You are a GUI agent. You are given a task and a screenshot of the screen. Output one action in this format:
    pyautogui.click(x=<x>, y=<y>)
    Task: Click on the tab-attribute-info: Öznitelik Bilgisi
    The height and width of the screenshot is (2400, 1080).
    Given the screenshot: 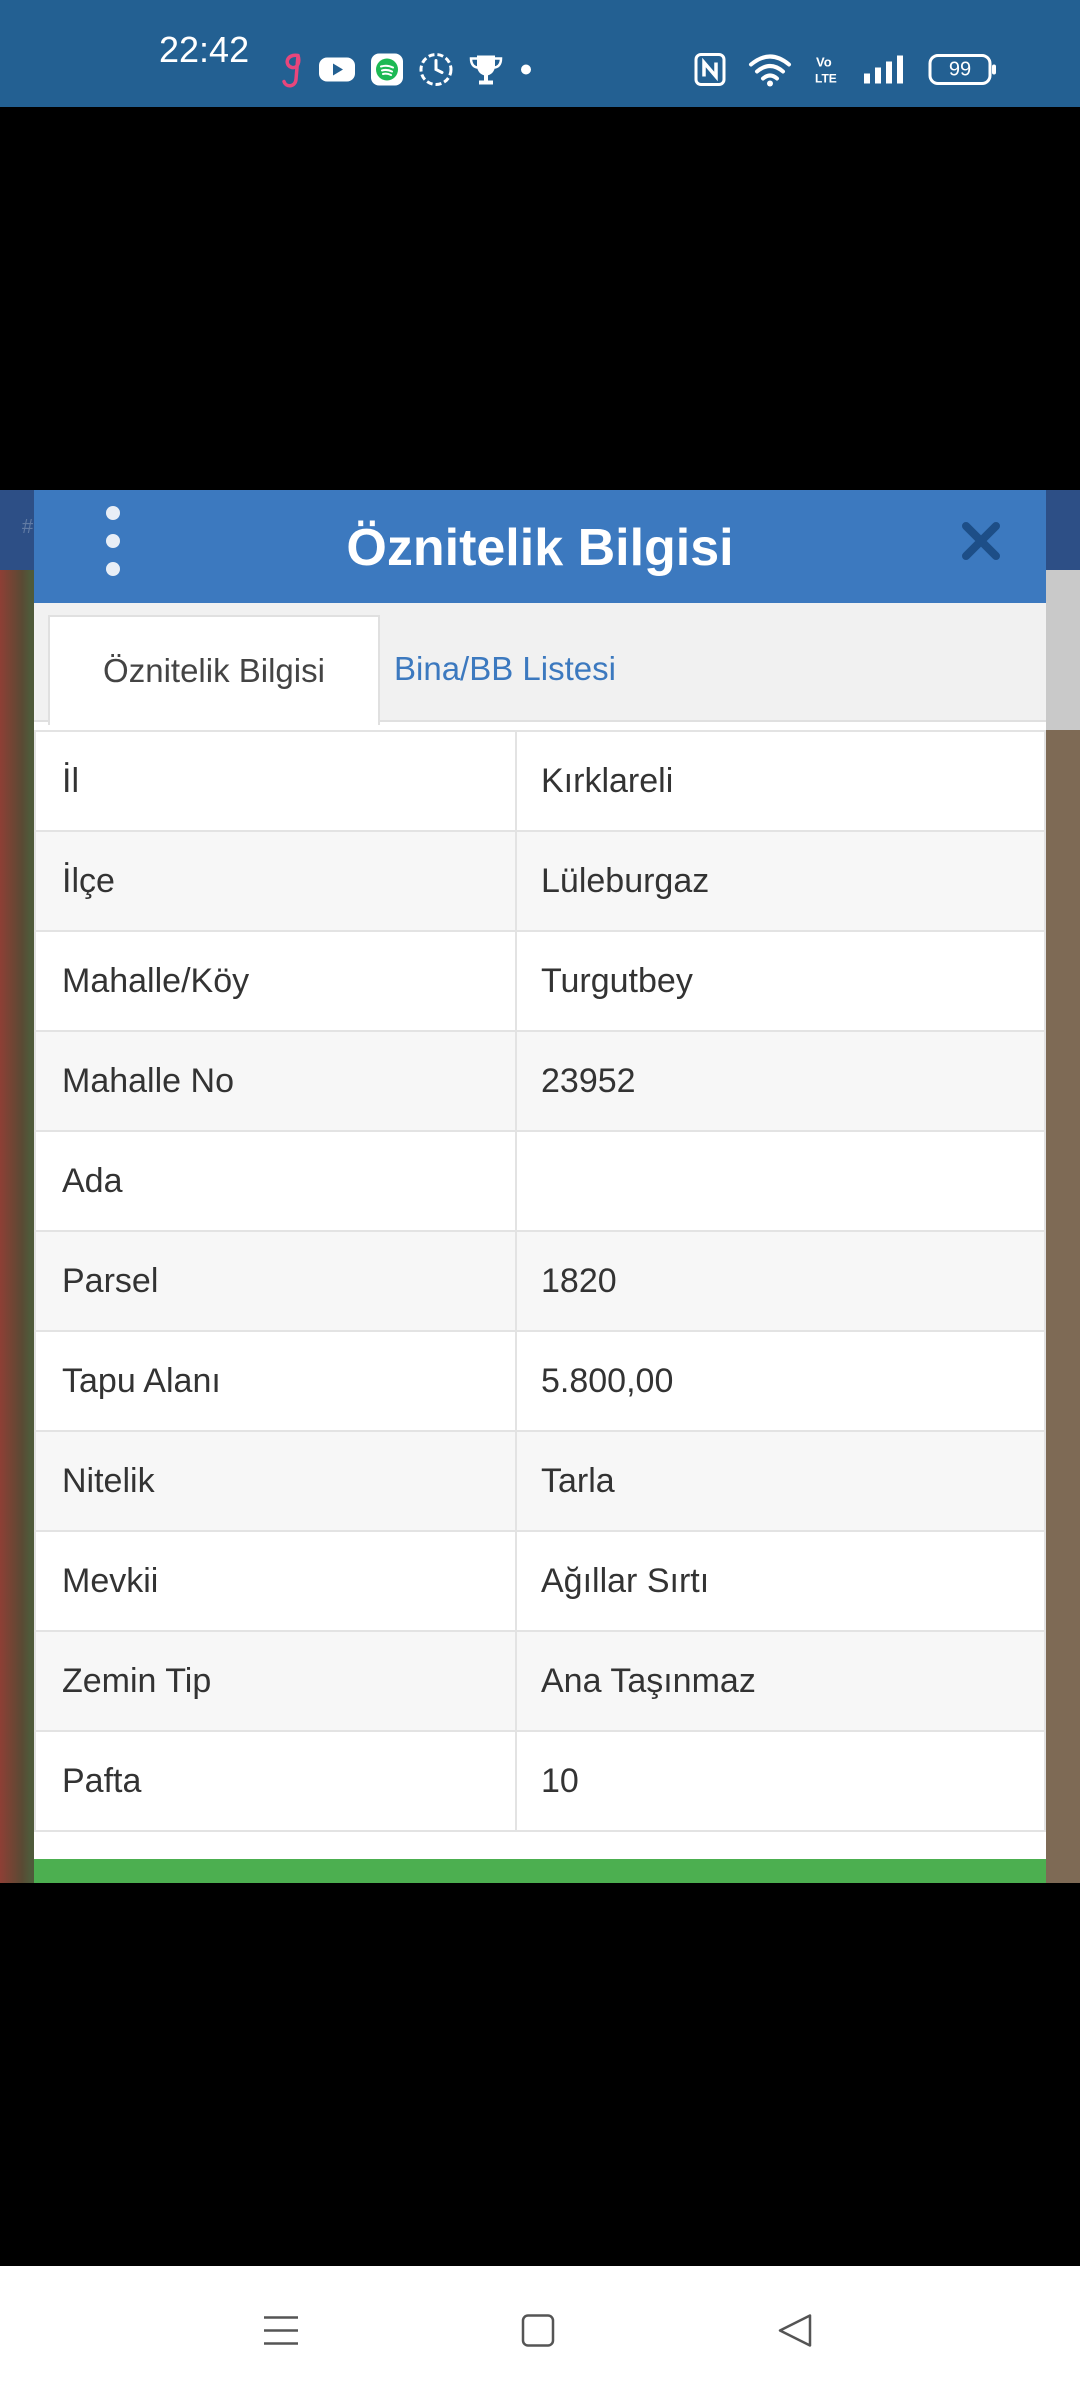 What is the action you would take?
    pyautogui.click(x=214, y=670)
    